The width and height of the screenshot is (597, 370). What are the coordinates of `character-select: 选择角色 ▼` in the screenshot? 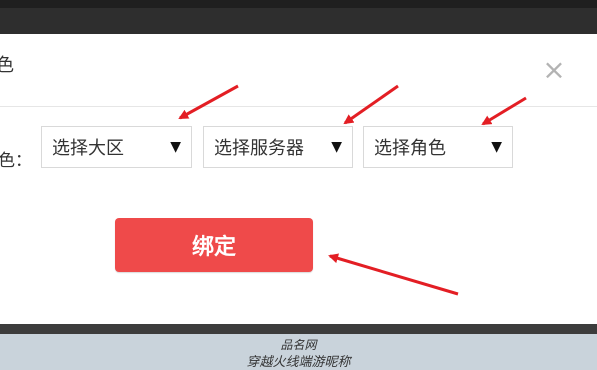 It's located at (438, 147).